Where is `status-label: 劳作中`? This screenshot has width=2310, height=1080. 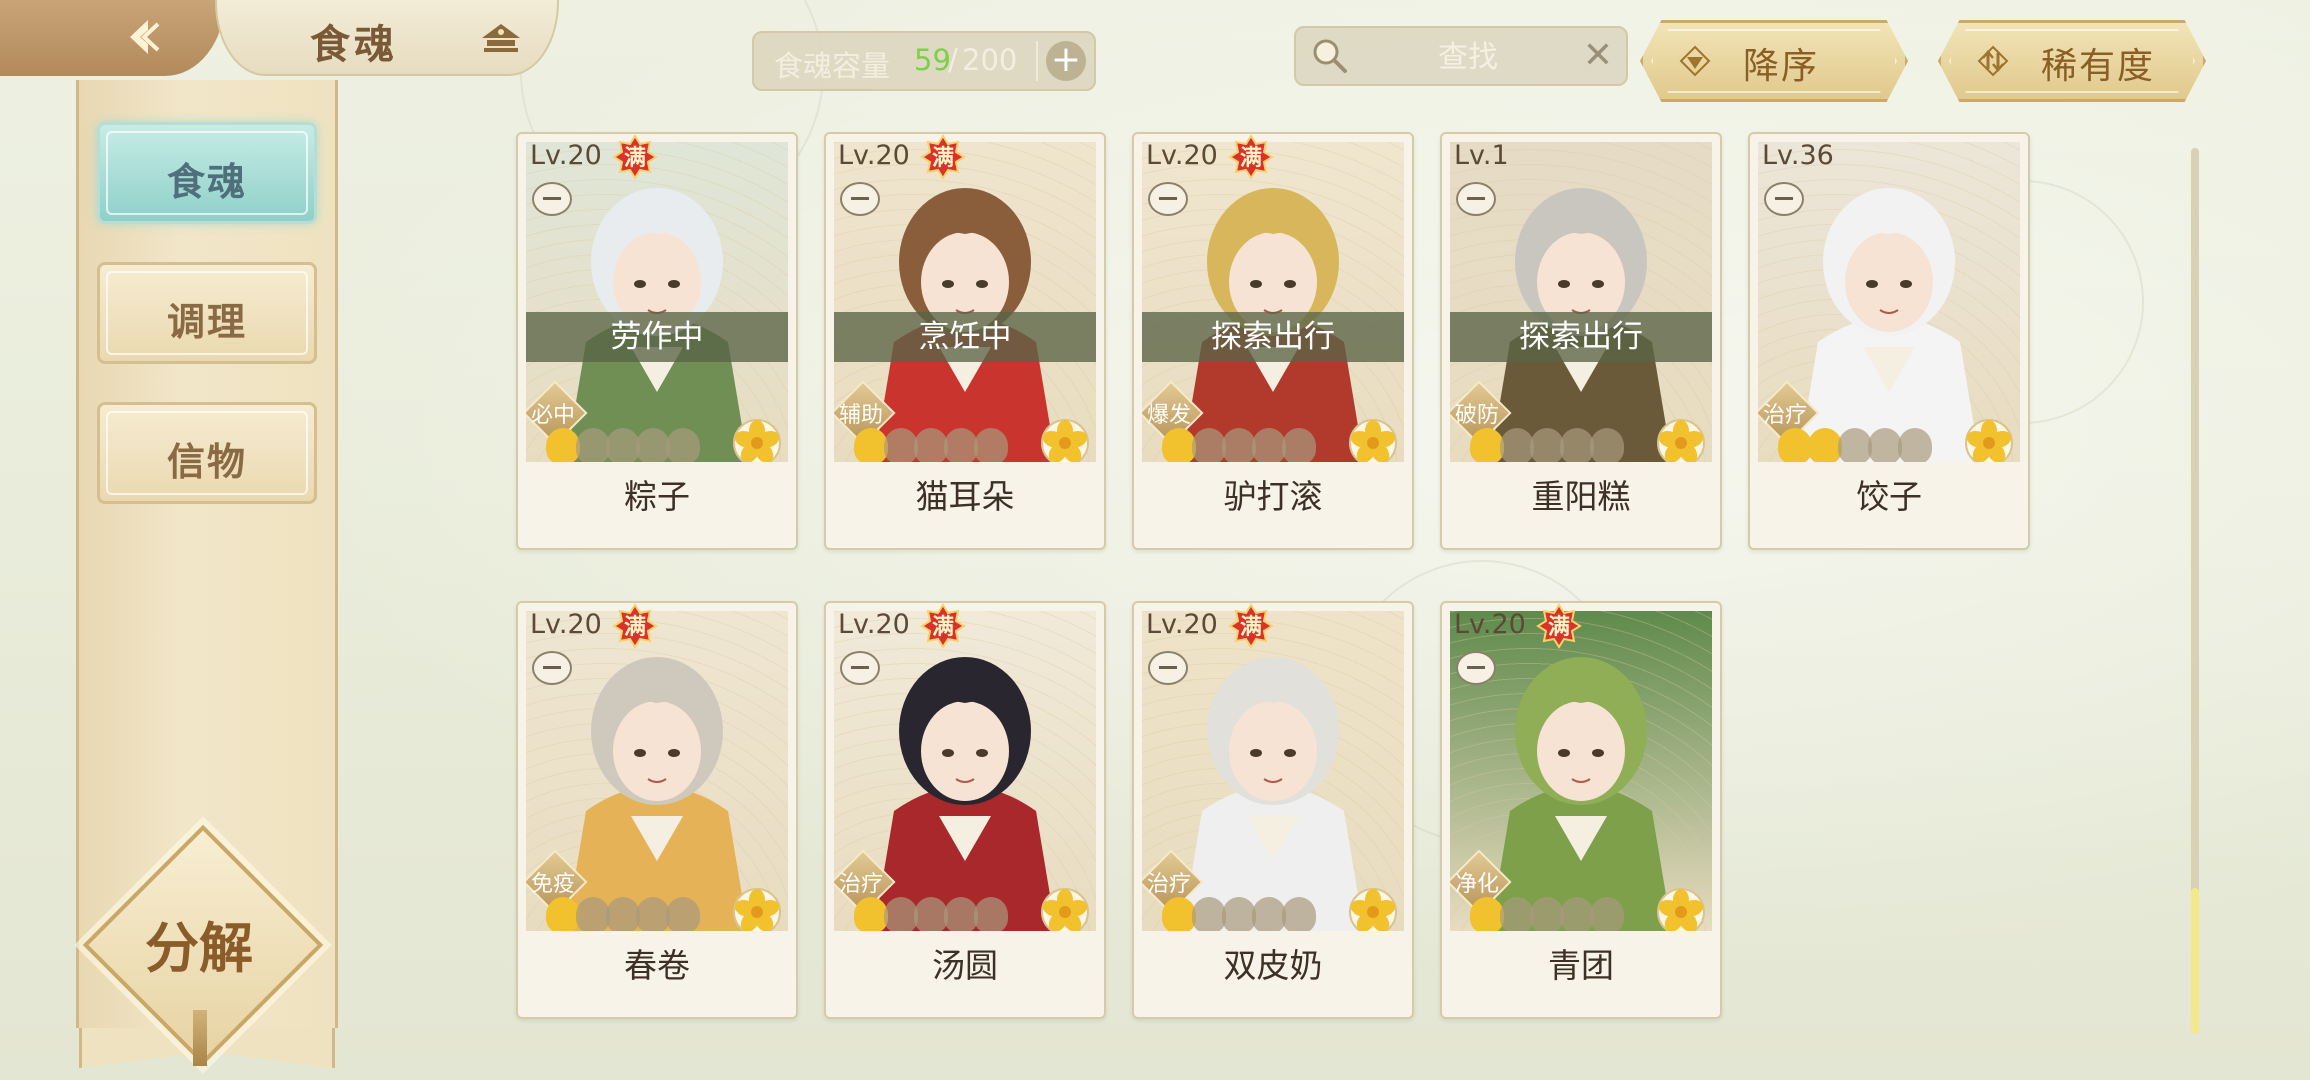 status-label: 劳作中 is located at coordinates (657, 337).